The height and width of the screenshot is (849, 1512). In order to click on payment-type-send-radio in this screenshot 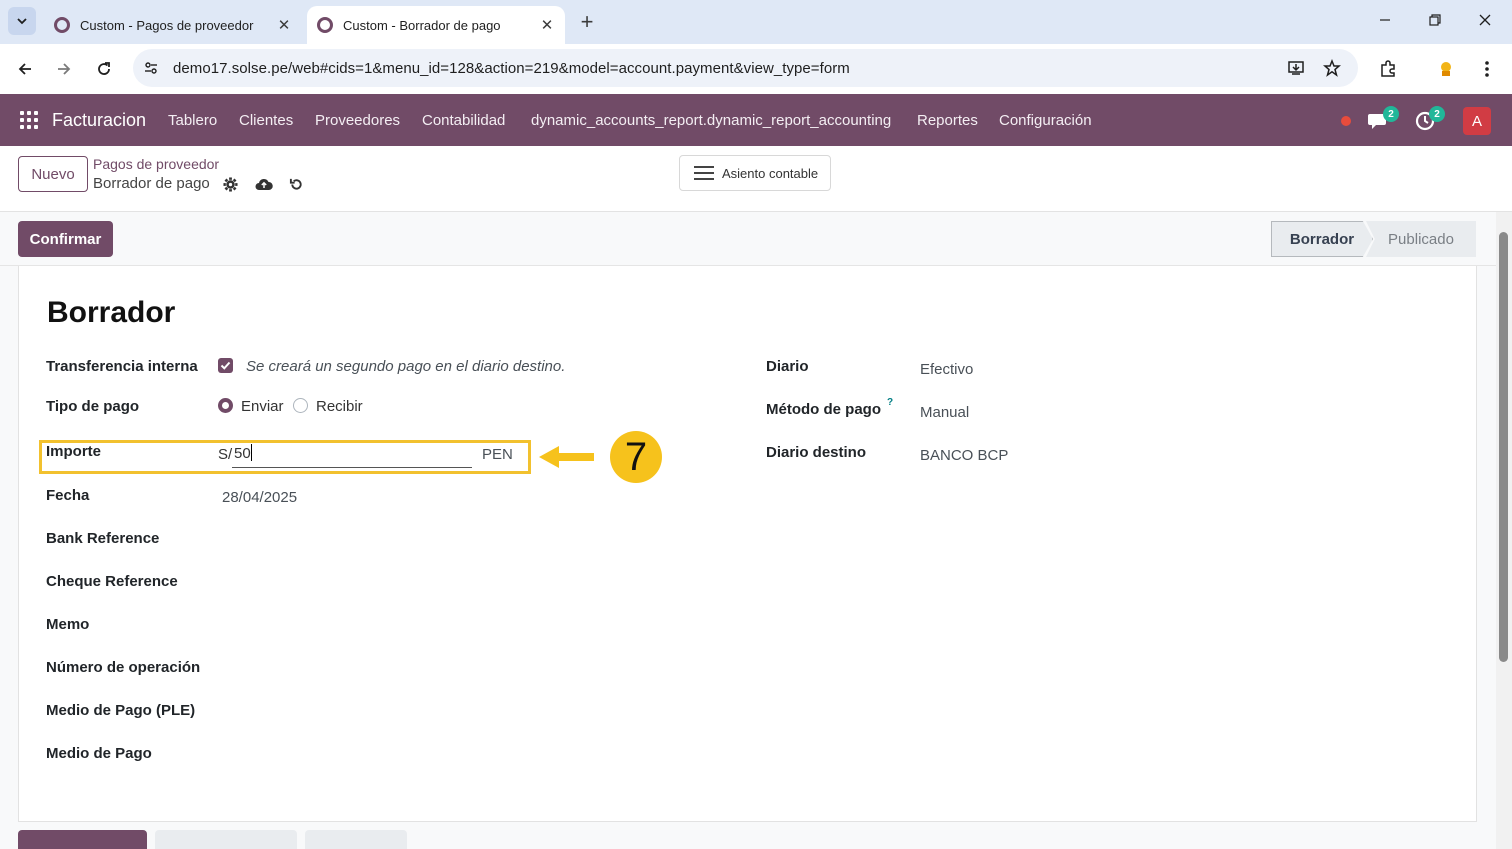, I will do `click(225, 405)`.